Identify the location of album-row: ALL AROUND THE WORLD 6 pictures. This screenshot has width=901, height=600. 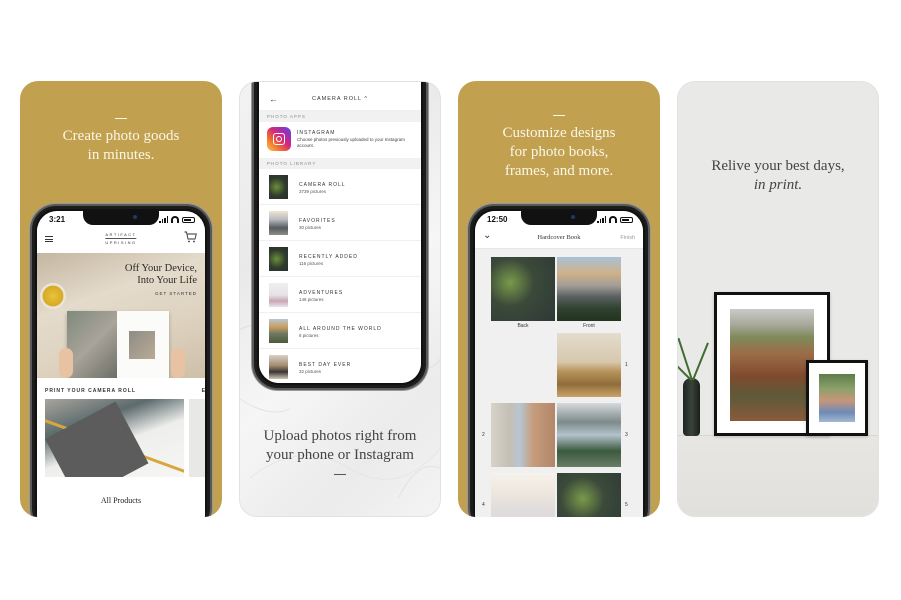
(340, 331).